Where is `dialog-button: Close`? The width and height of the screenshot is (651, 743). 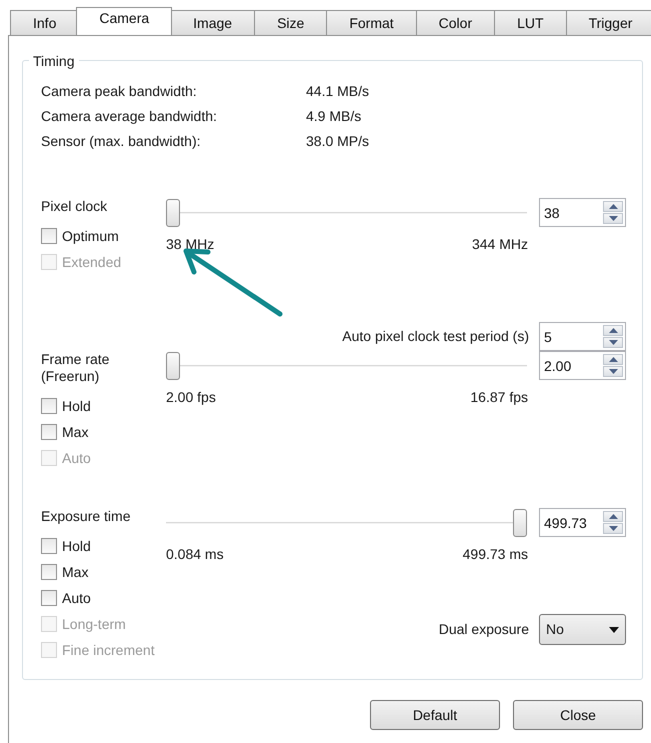
dialog-button: Close is located at coordinates (578, 715).